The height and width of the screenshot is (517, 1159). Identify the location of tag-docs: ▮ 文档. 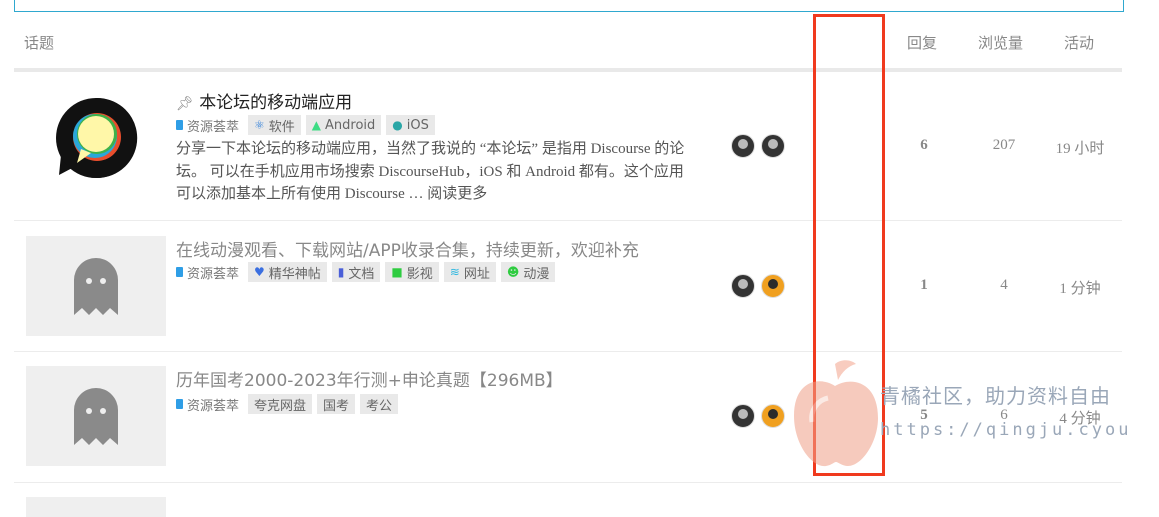
(356, 272).